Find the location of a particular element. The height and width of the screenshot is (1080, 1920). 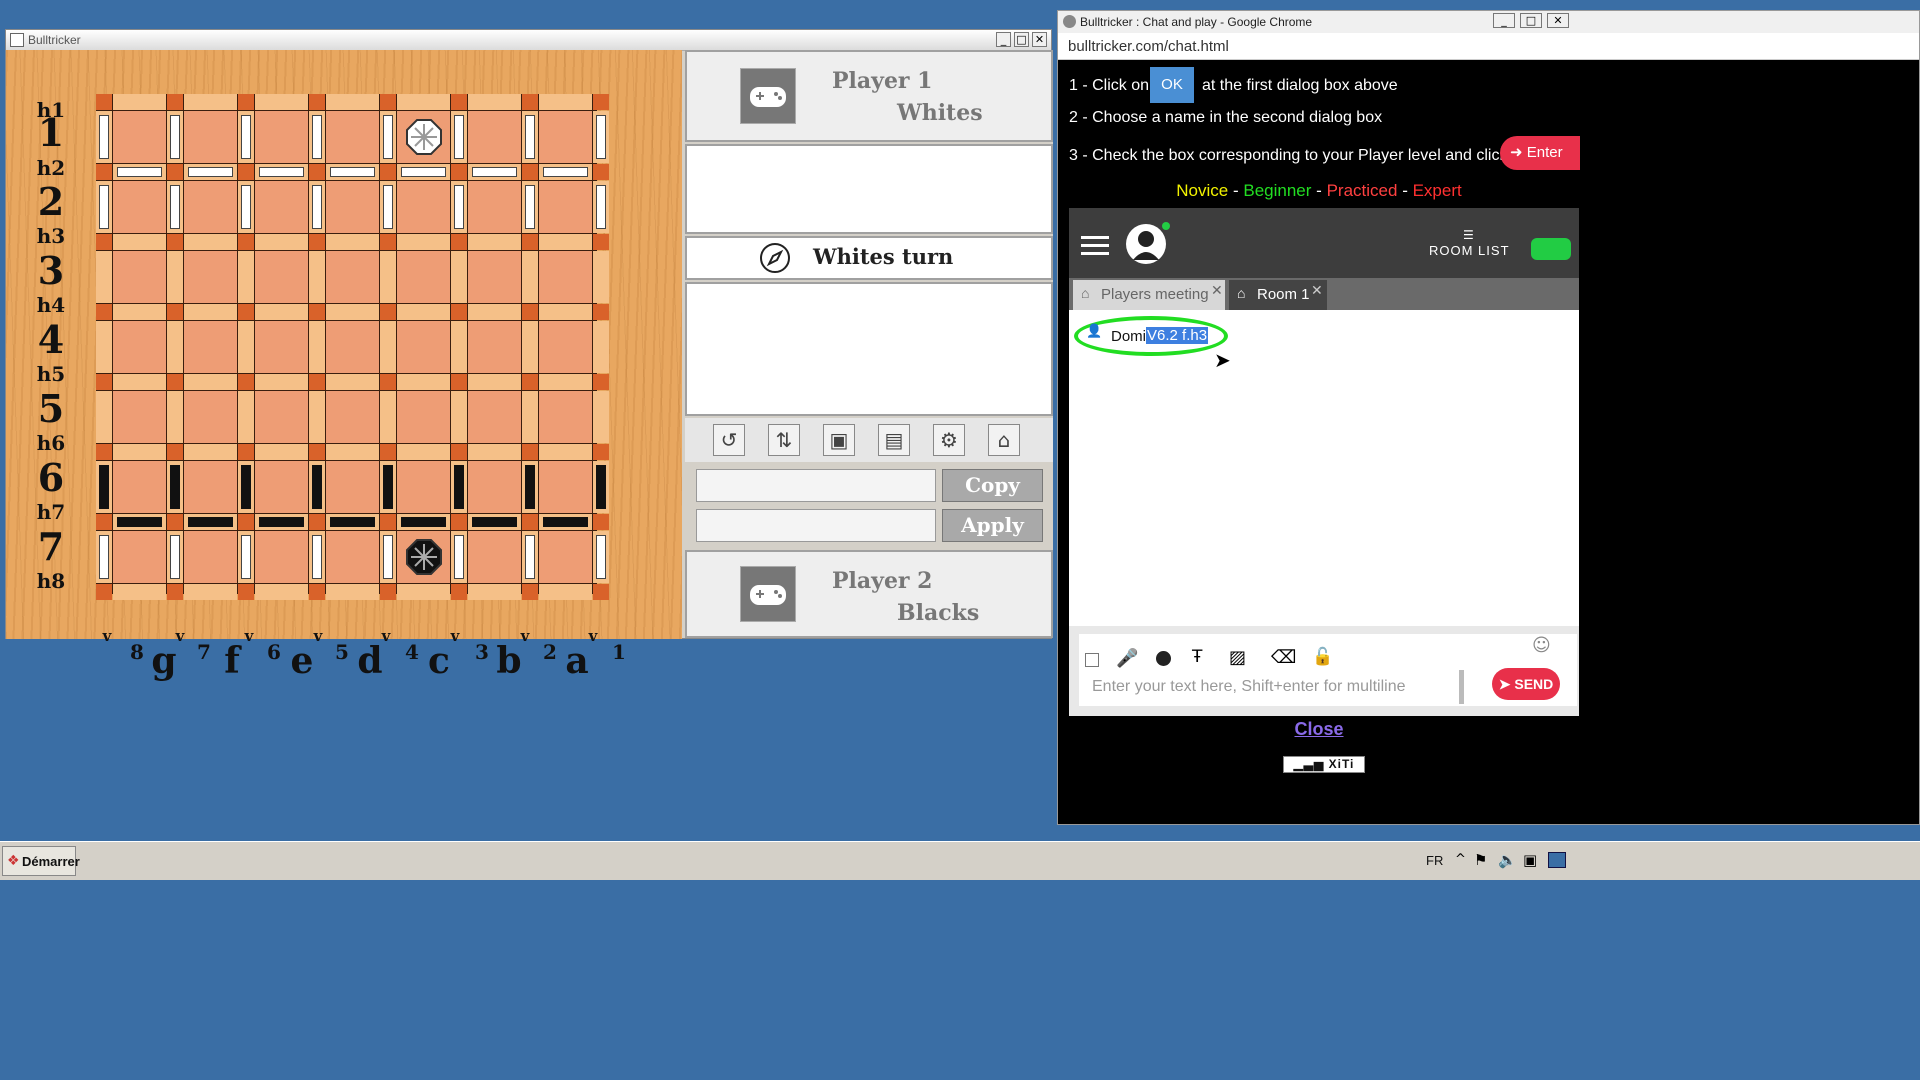

start-button: ❖ Démarrer is located at coordinates (41, 861).